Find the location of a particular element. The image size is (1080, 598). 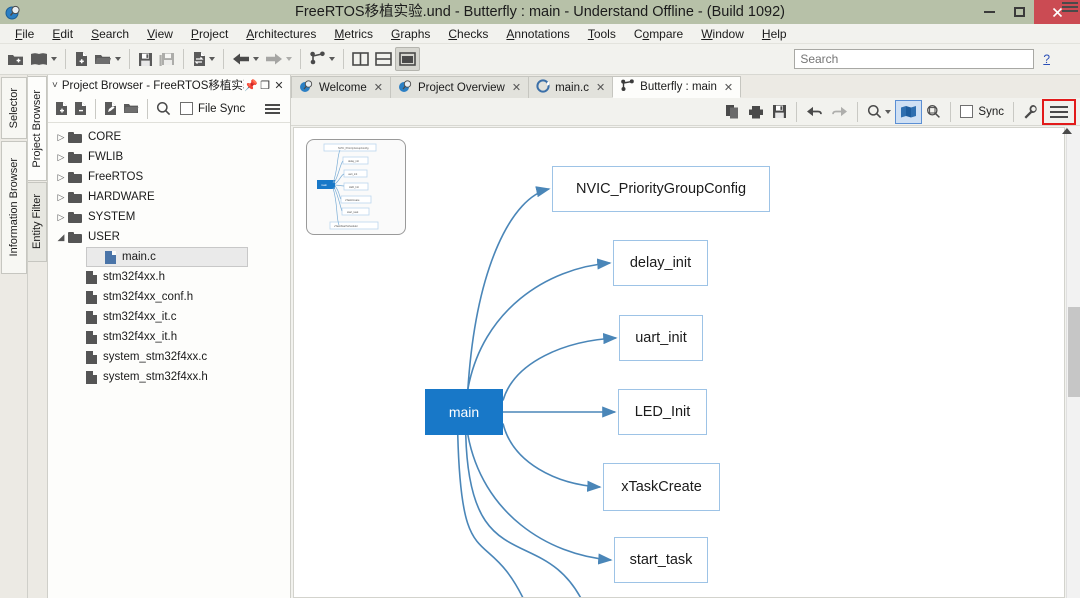

copy-icon is located at coordinates (732, 112).